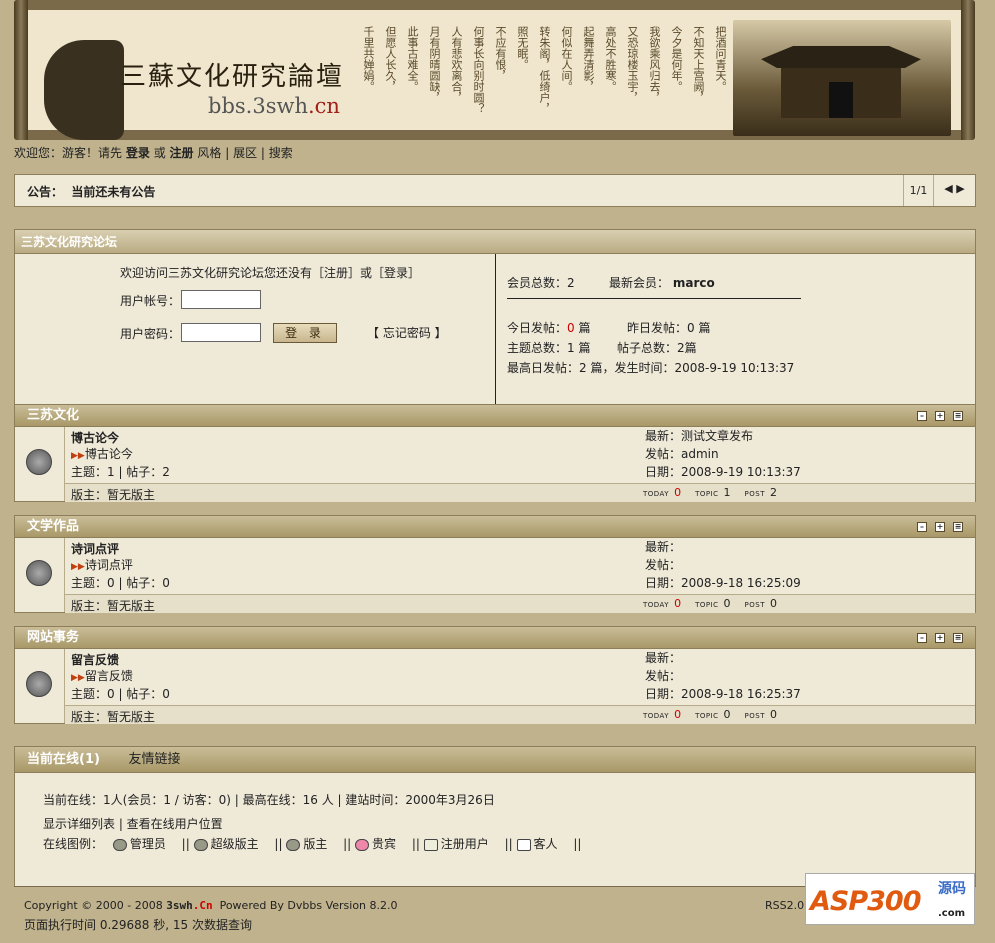  What do you see at coordinates (540, 844) in the screenshot?
I see `legend-guest: 客人` at bounding box center [540, 844].